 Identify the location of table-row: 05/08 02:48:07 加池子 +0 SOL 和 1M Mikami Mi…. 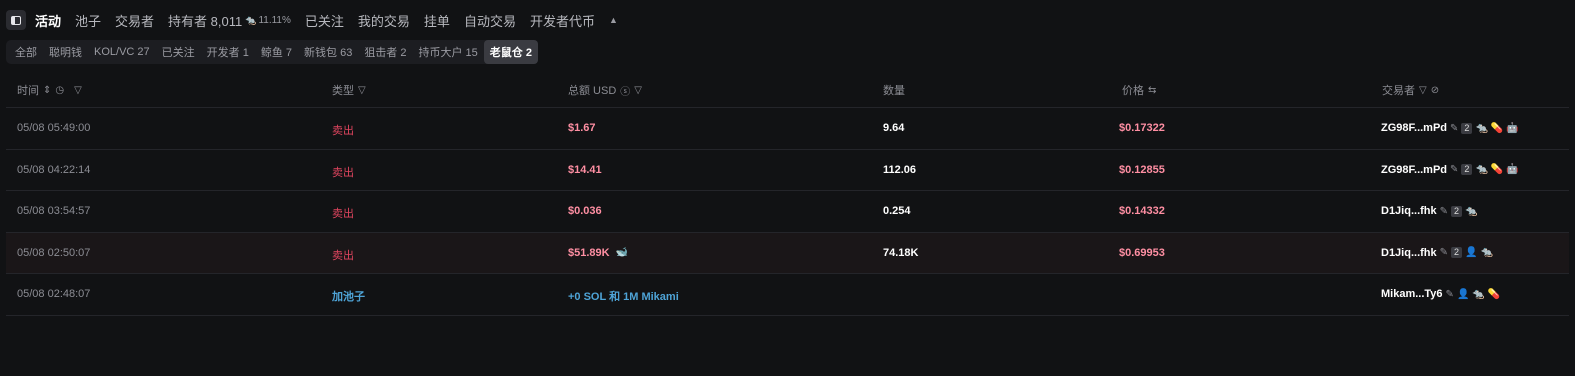
(787, 295).